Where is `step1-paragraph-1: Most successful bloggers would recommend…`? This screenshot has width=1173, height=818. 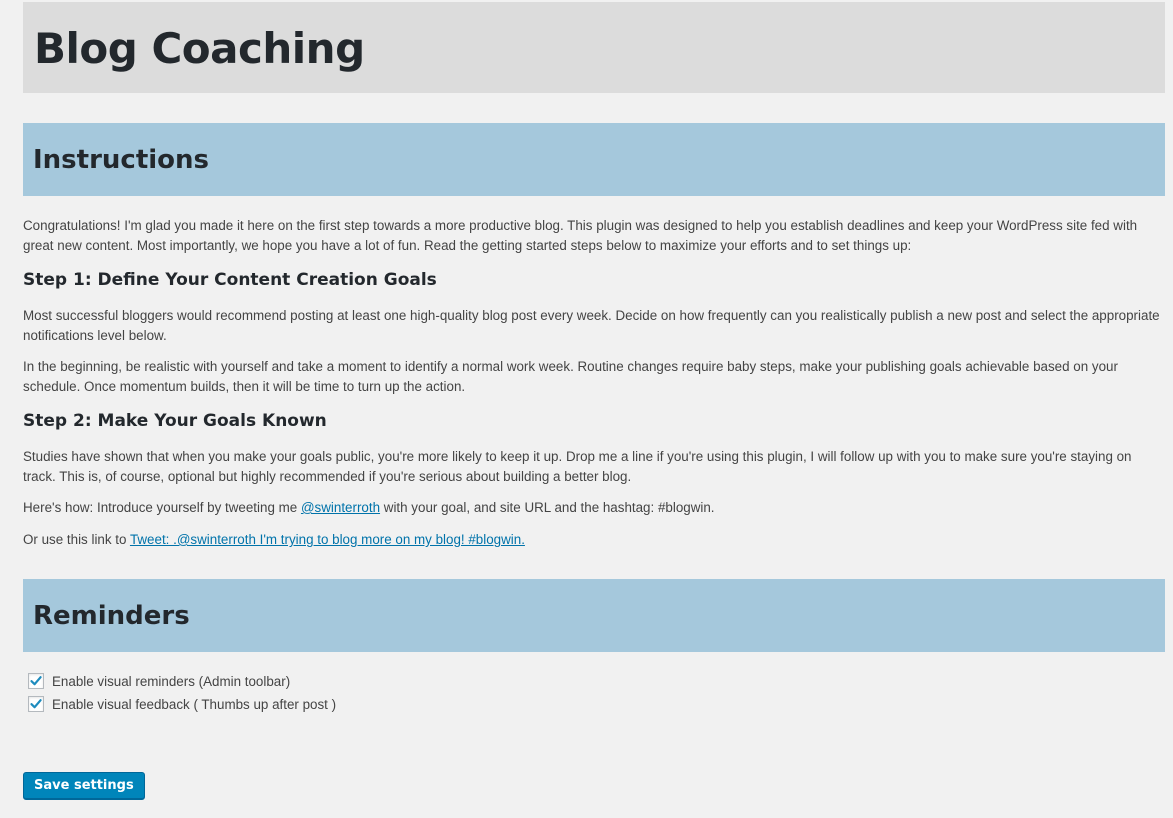 step1-paragraph-1: Most successful bloggers would recommend… is located at coordinates (591, 325).